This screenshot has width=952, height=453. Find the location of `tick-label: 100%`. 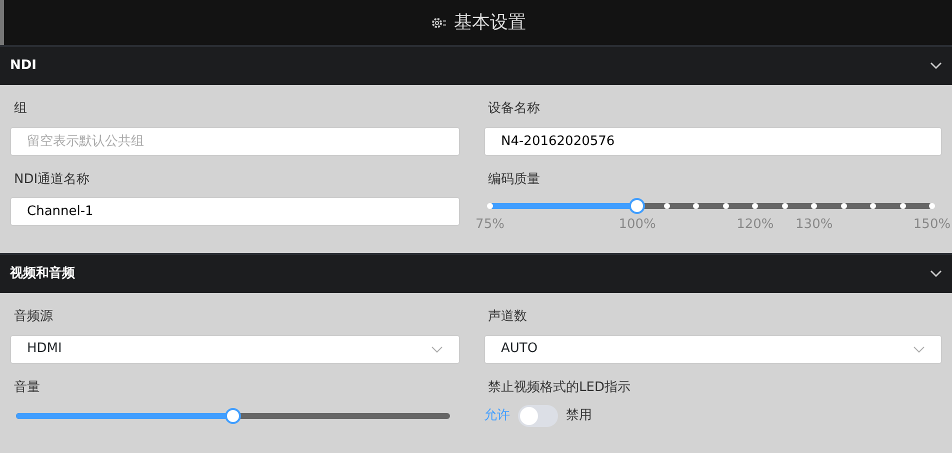

tick-label: 100% is located at coordinates (637, 225).